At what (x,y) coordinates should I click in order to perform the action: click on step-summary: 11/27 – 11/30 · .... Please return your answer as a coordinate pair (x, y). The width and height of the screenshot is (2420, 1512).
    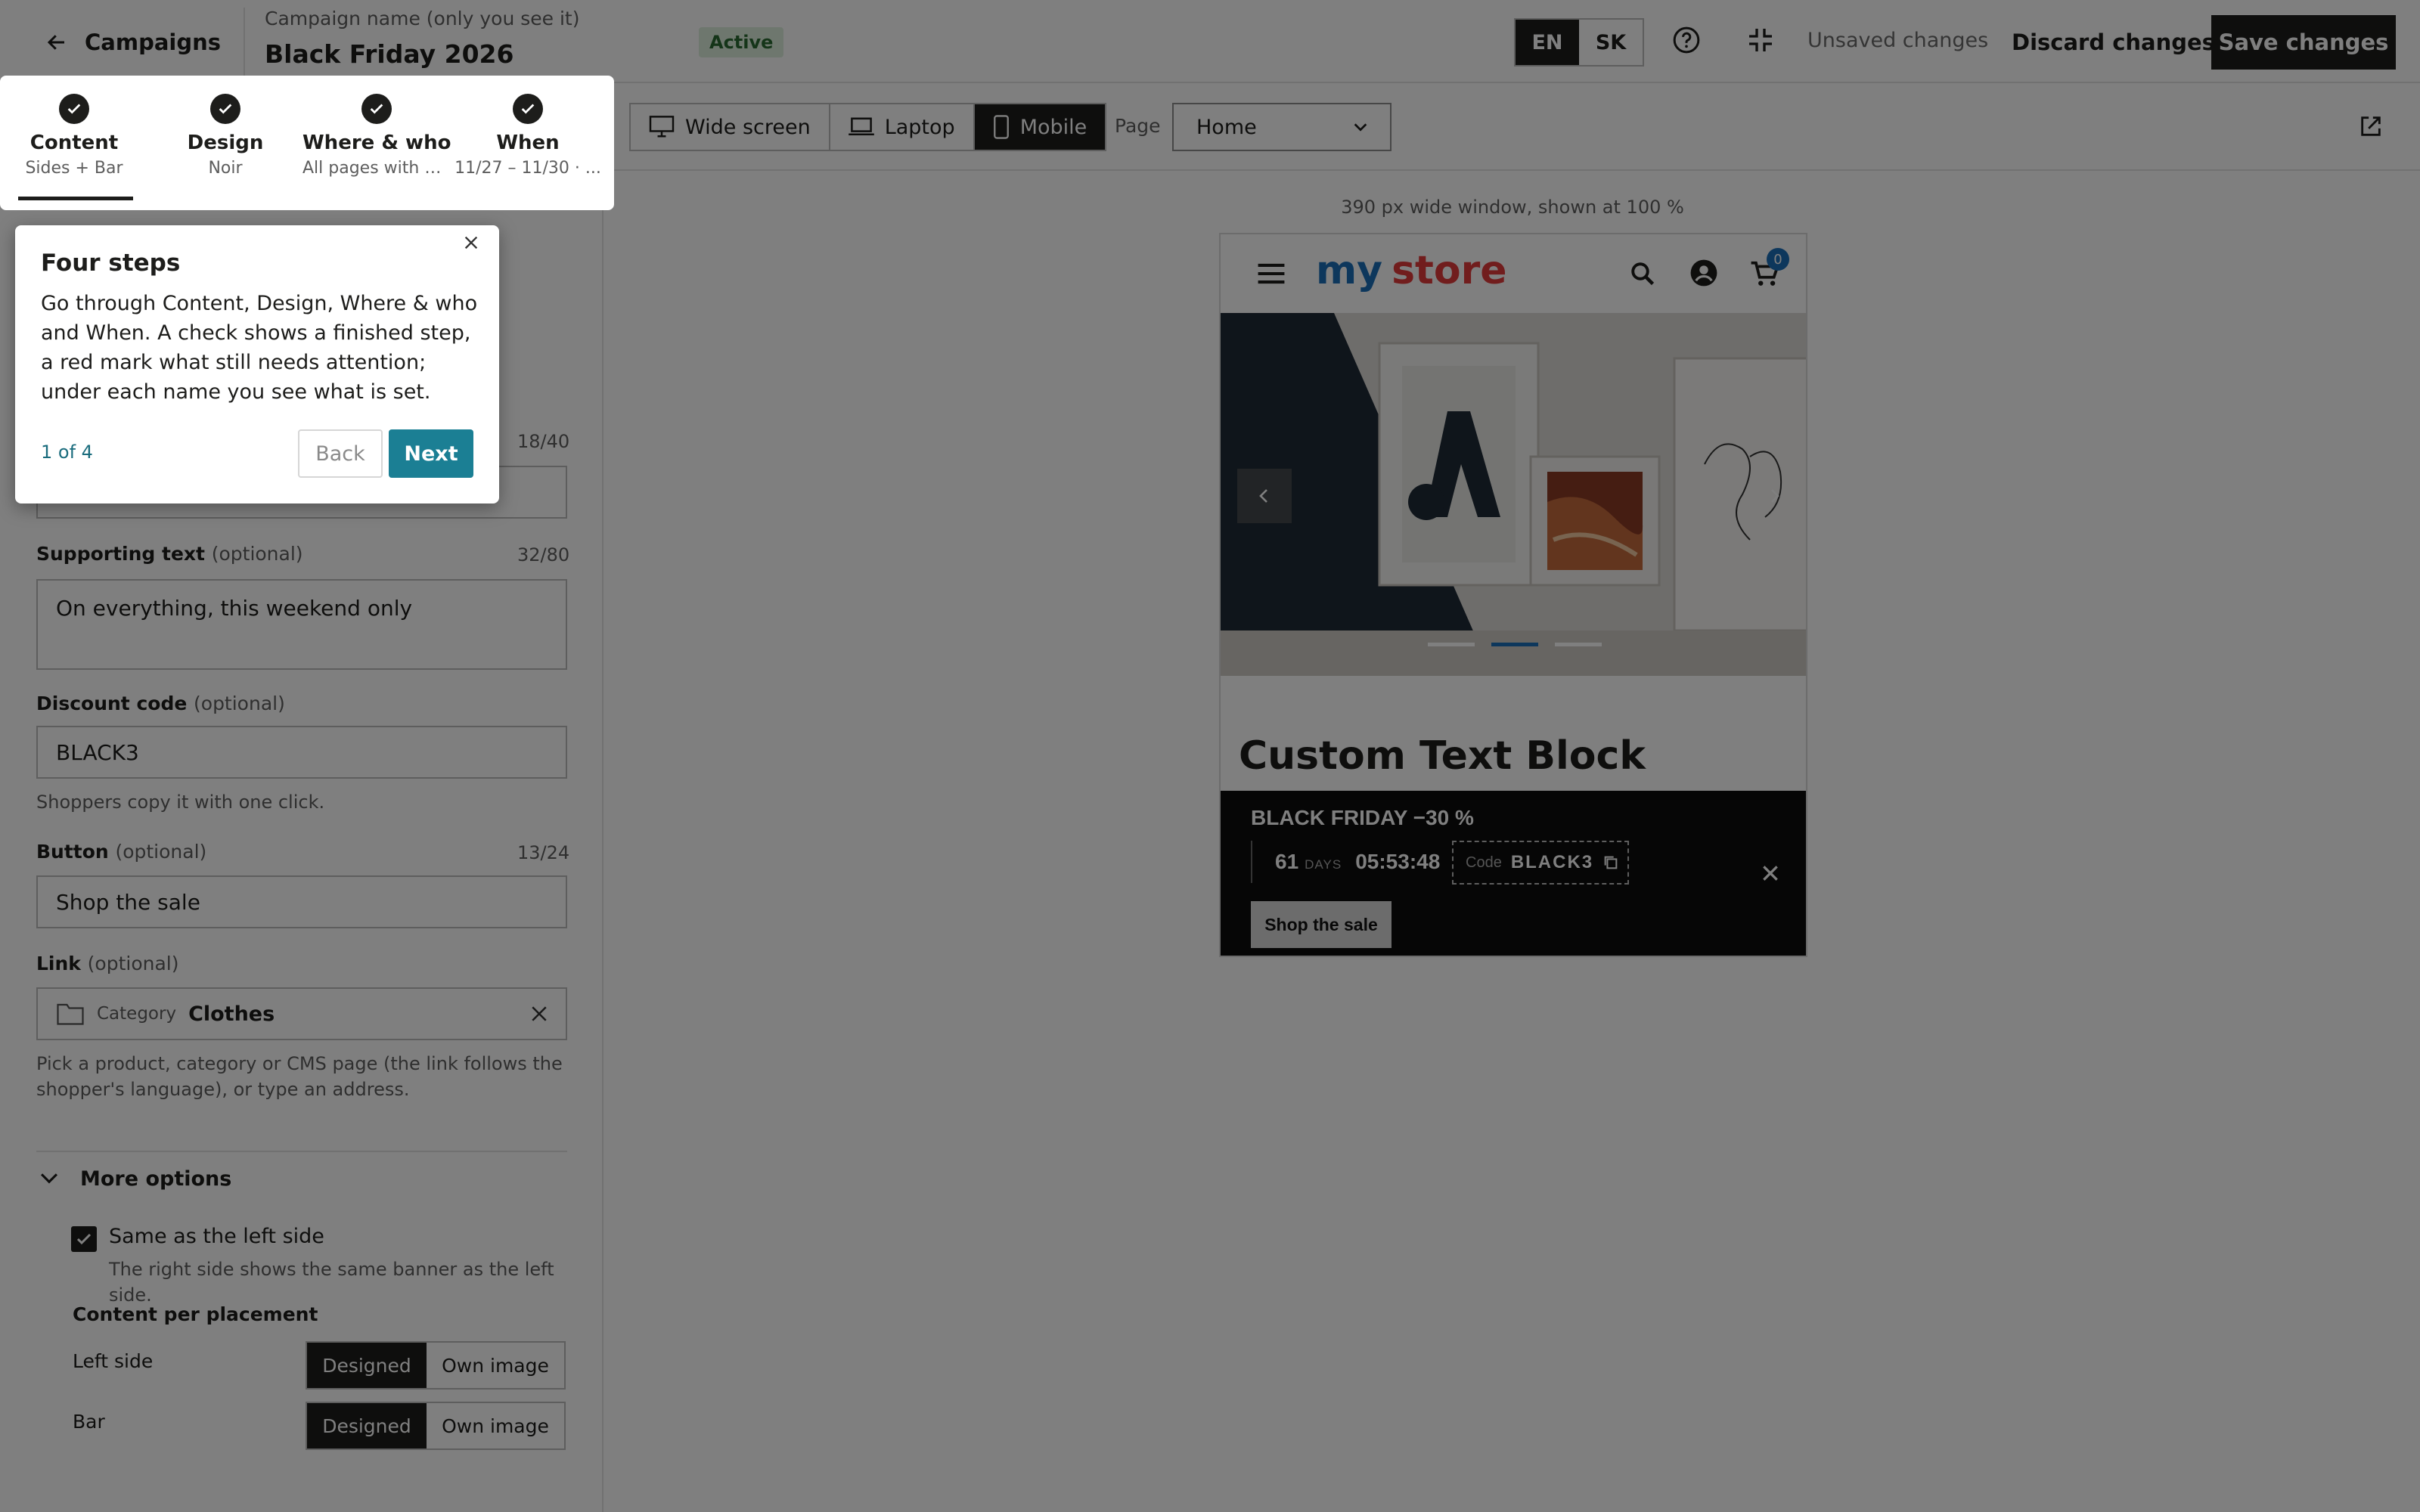
    Looking at the image, I should click on (528, 168).